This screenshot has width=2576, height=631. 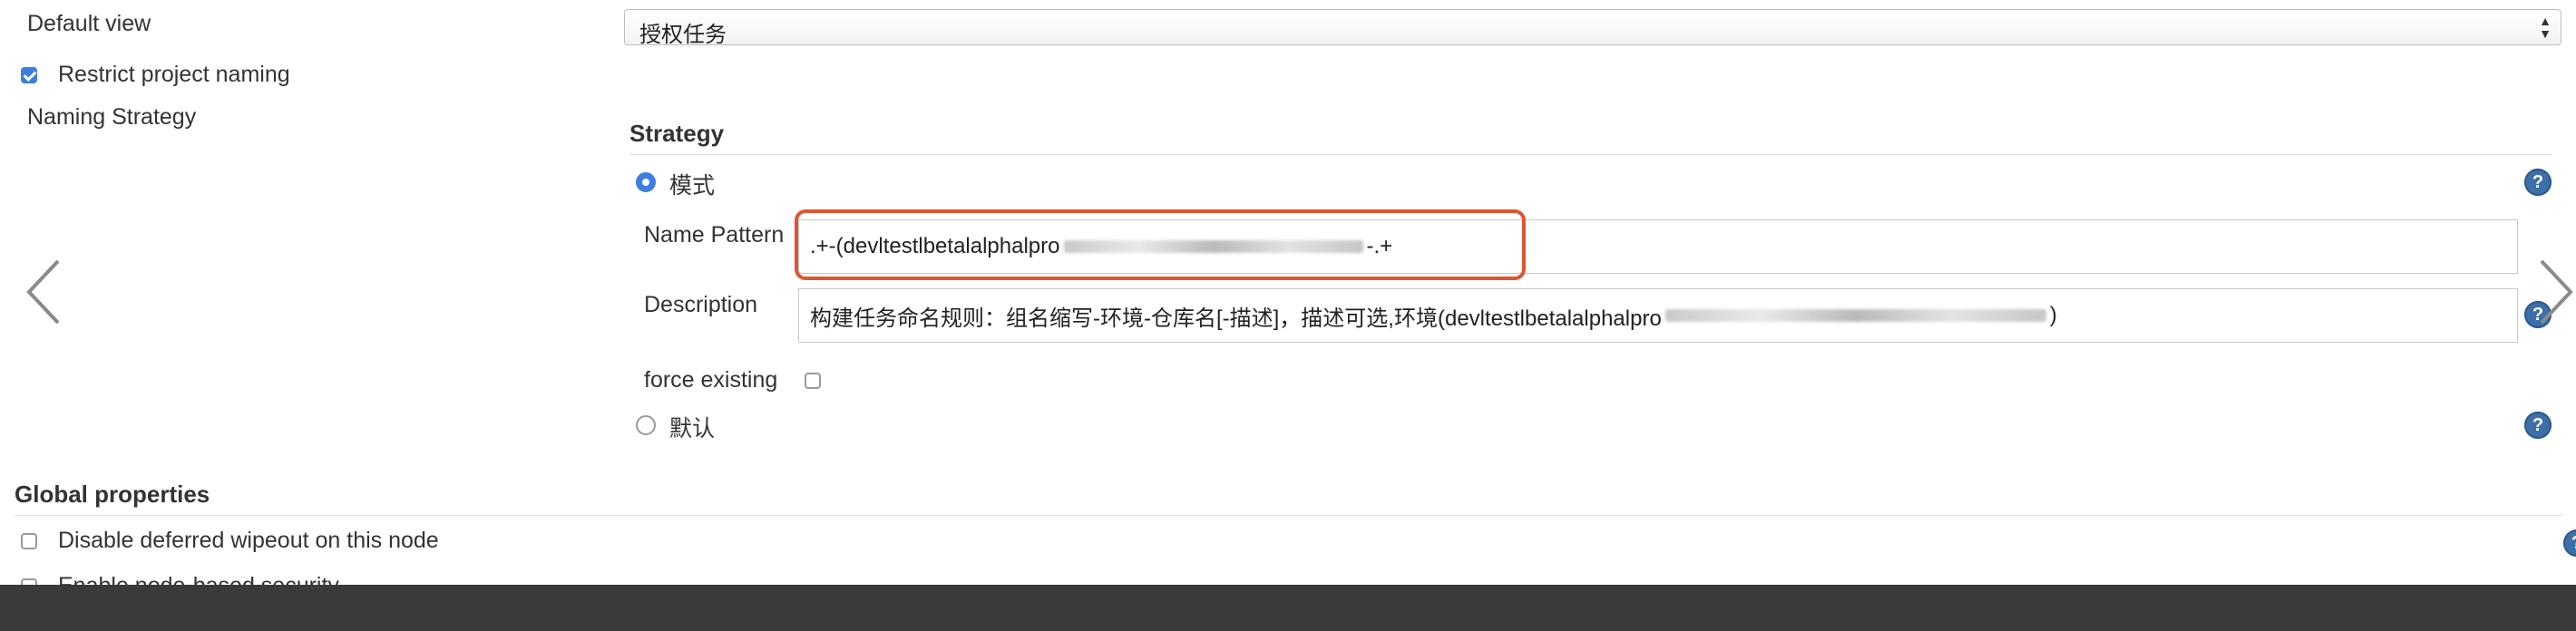 I want to click on default-option-label: 默认, so click(x=692, y=429).